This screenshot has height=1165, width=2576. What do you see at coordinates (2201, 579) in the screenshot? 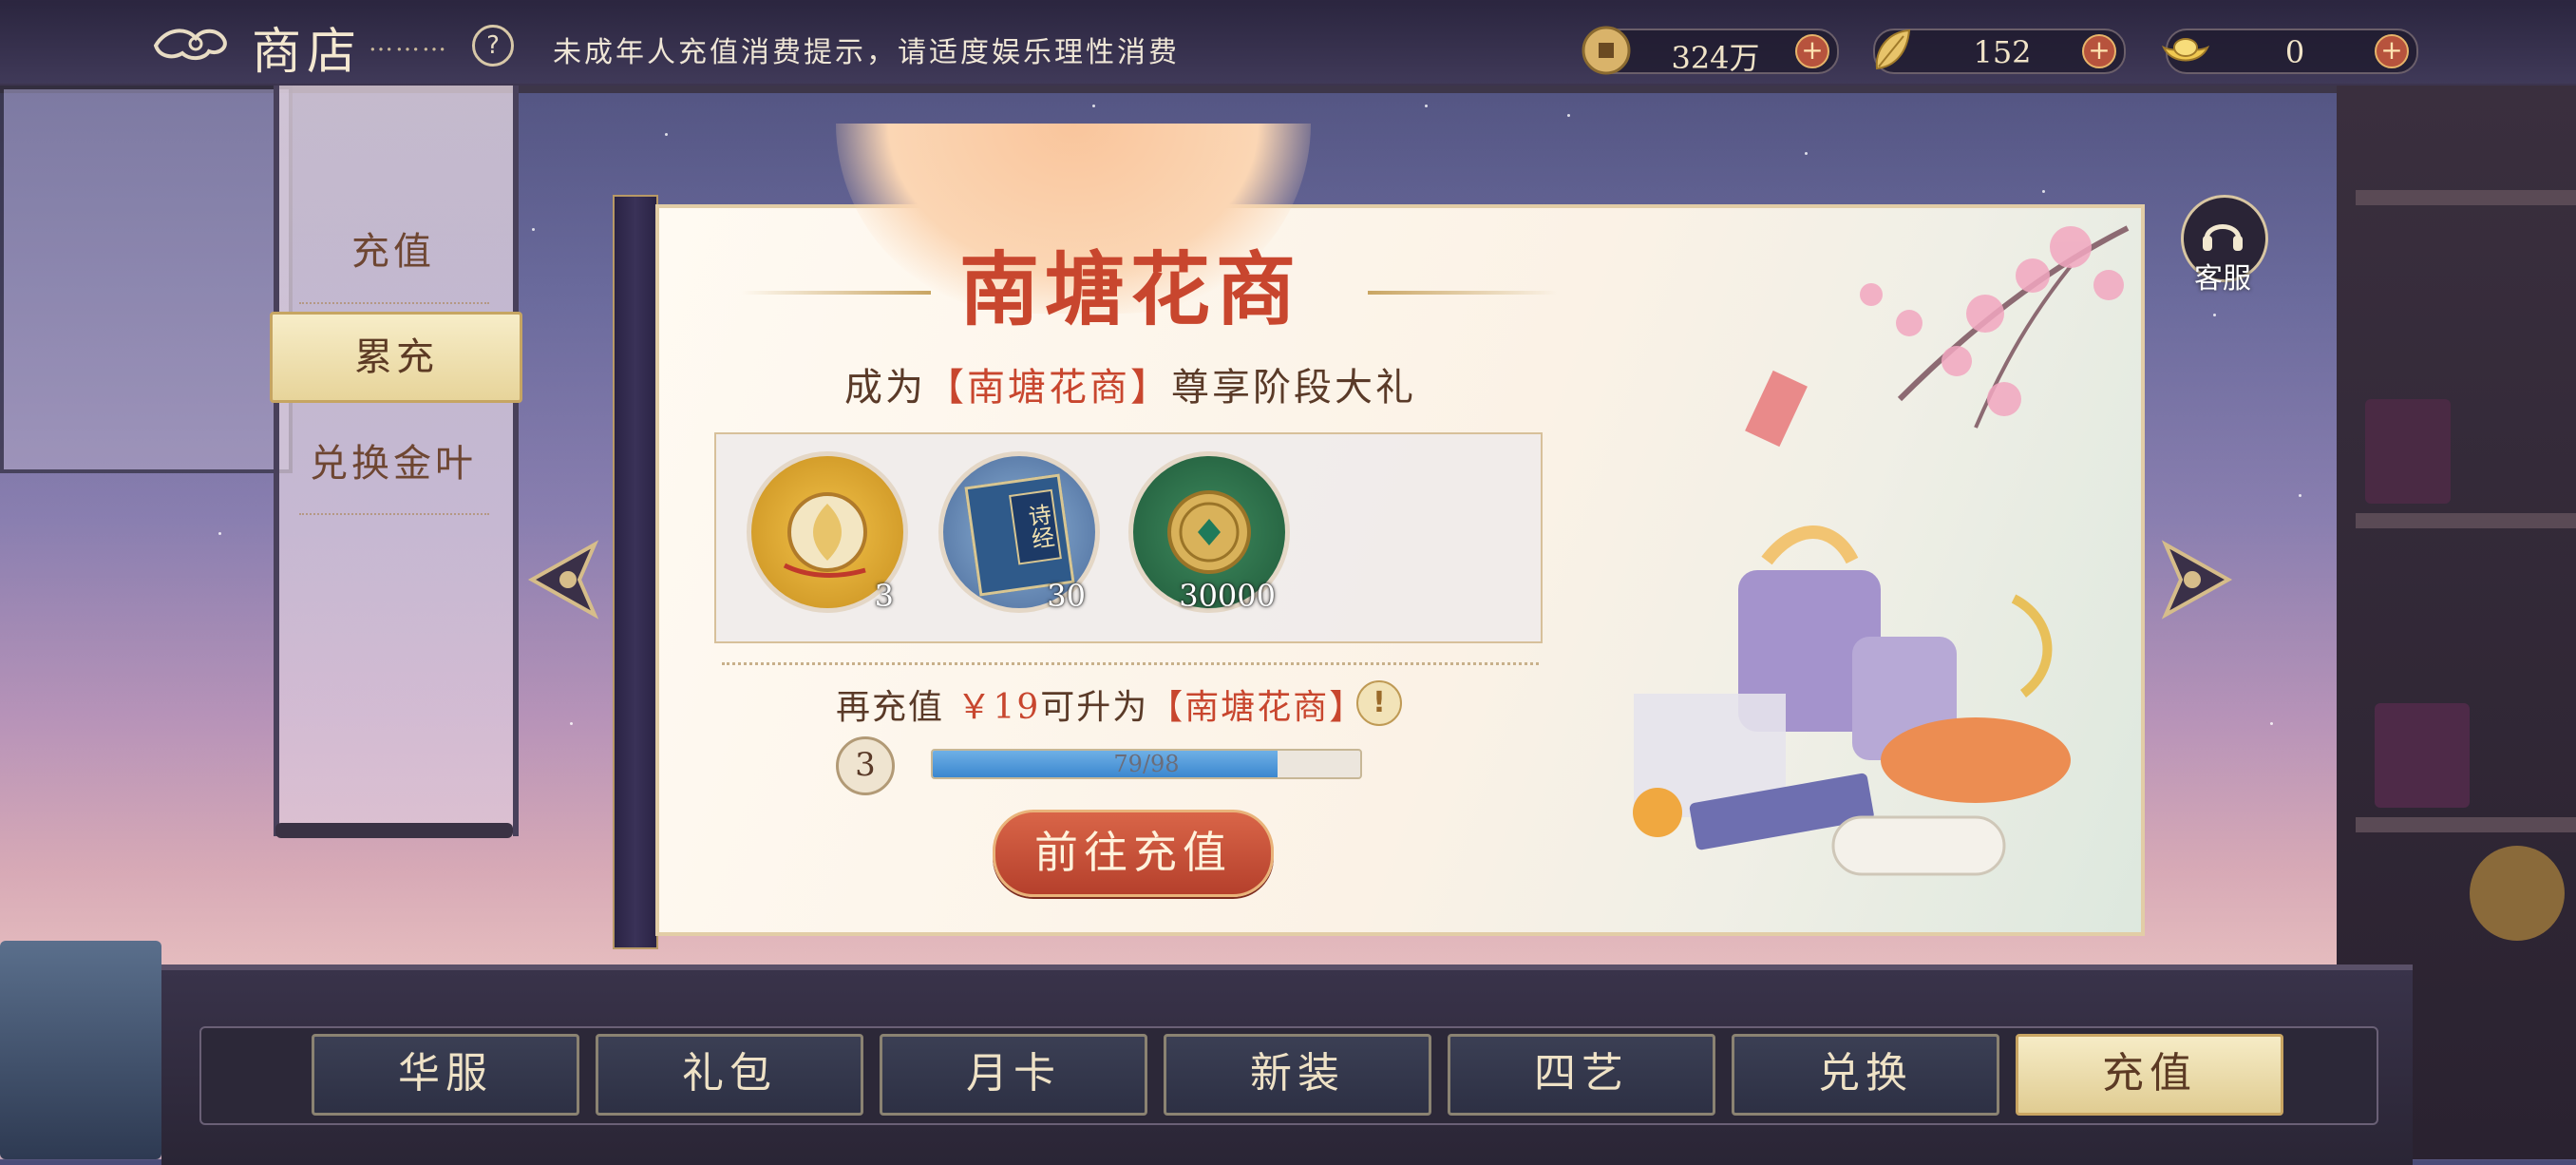
I see `next-arrow-icon` at bounding box center [2201, 579].